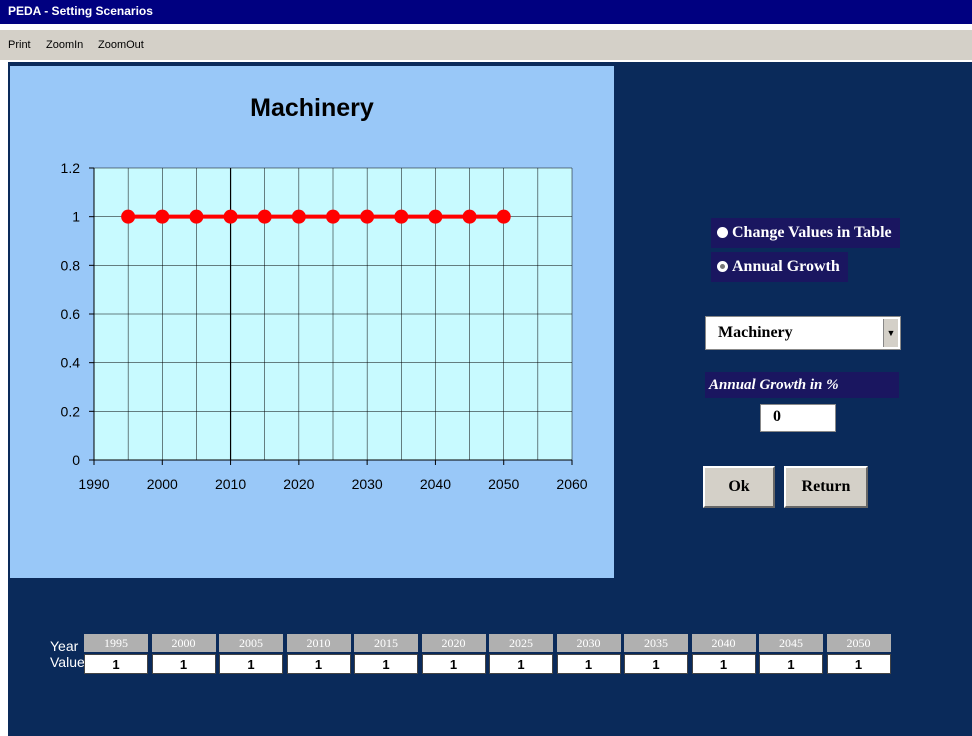 This screenshot has height=736, width=972. Describe the element at coordinates (486, 12) in the screenshot. I see `title-bar: PEDA - Setting Scenarios` at that location.